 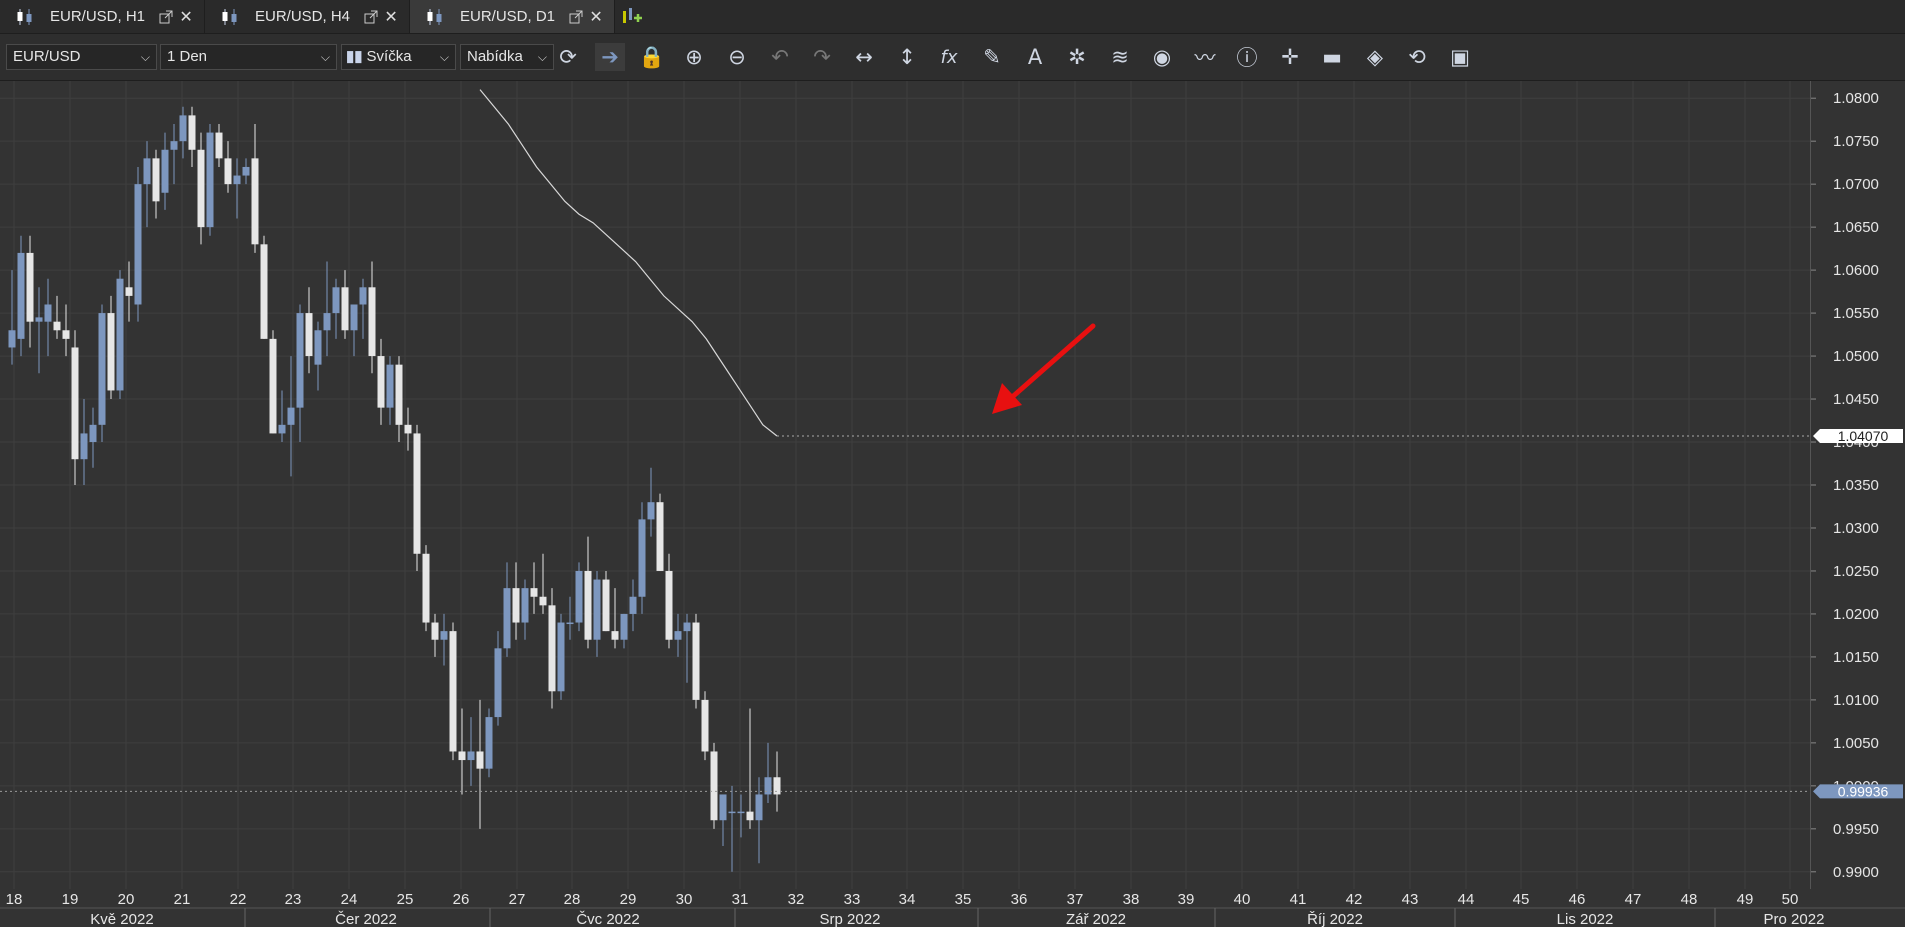 I want to click on y-tick-label: 1.0150, so click(x=1856, y=657).